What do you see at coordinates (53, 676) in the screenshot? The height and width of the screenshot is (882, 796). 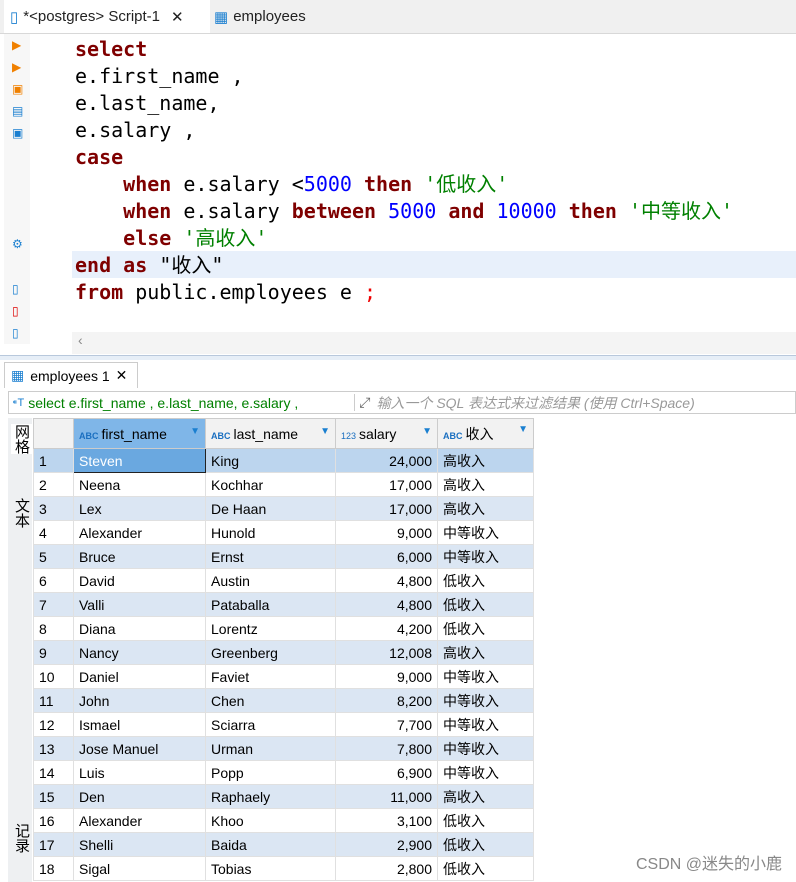 I see `row-number: 10` at bounding box center [53, 676].